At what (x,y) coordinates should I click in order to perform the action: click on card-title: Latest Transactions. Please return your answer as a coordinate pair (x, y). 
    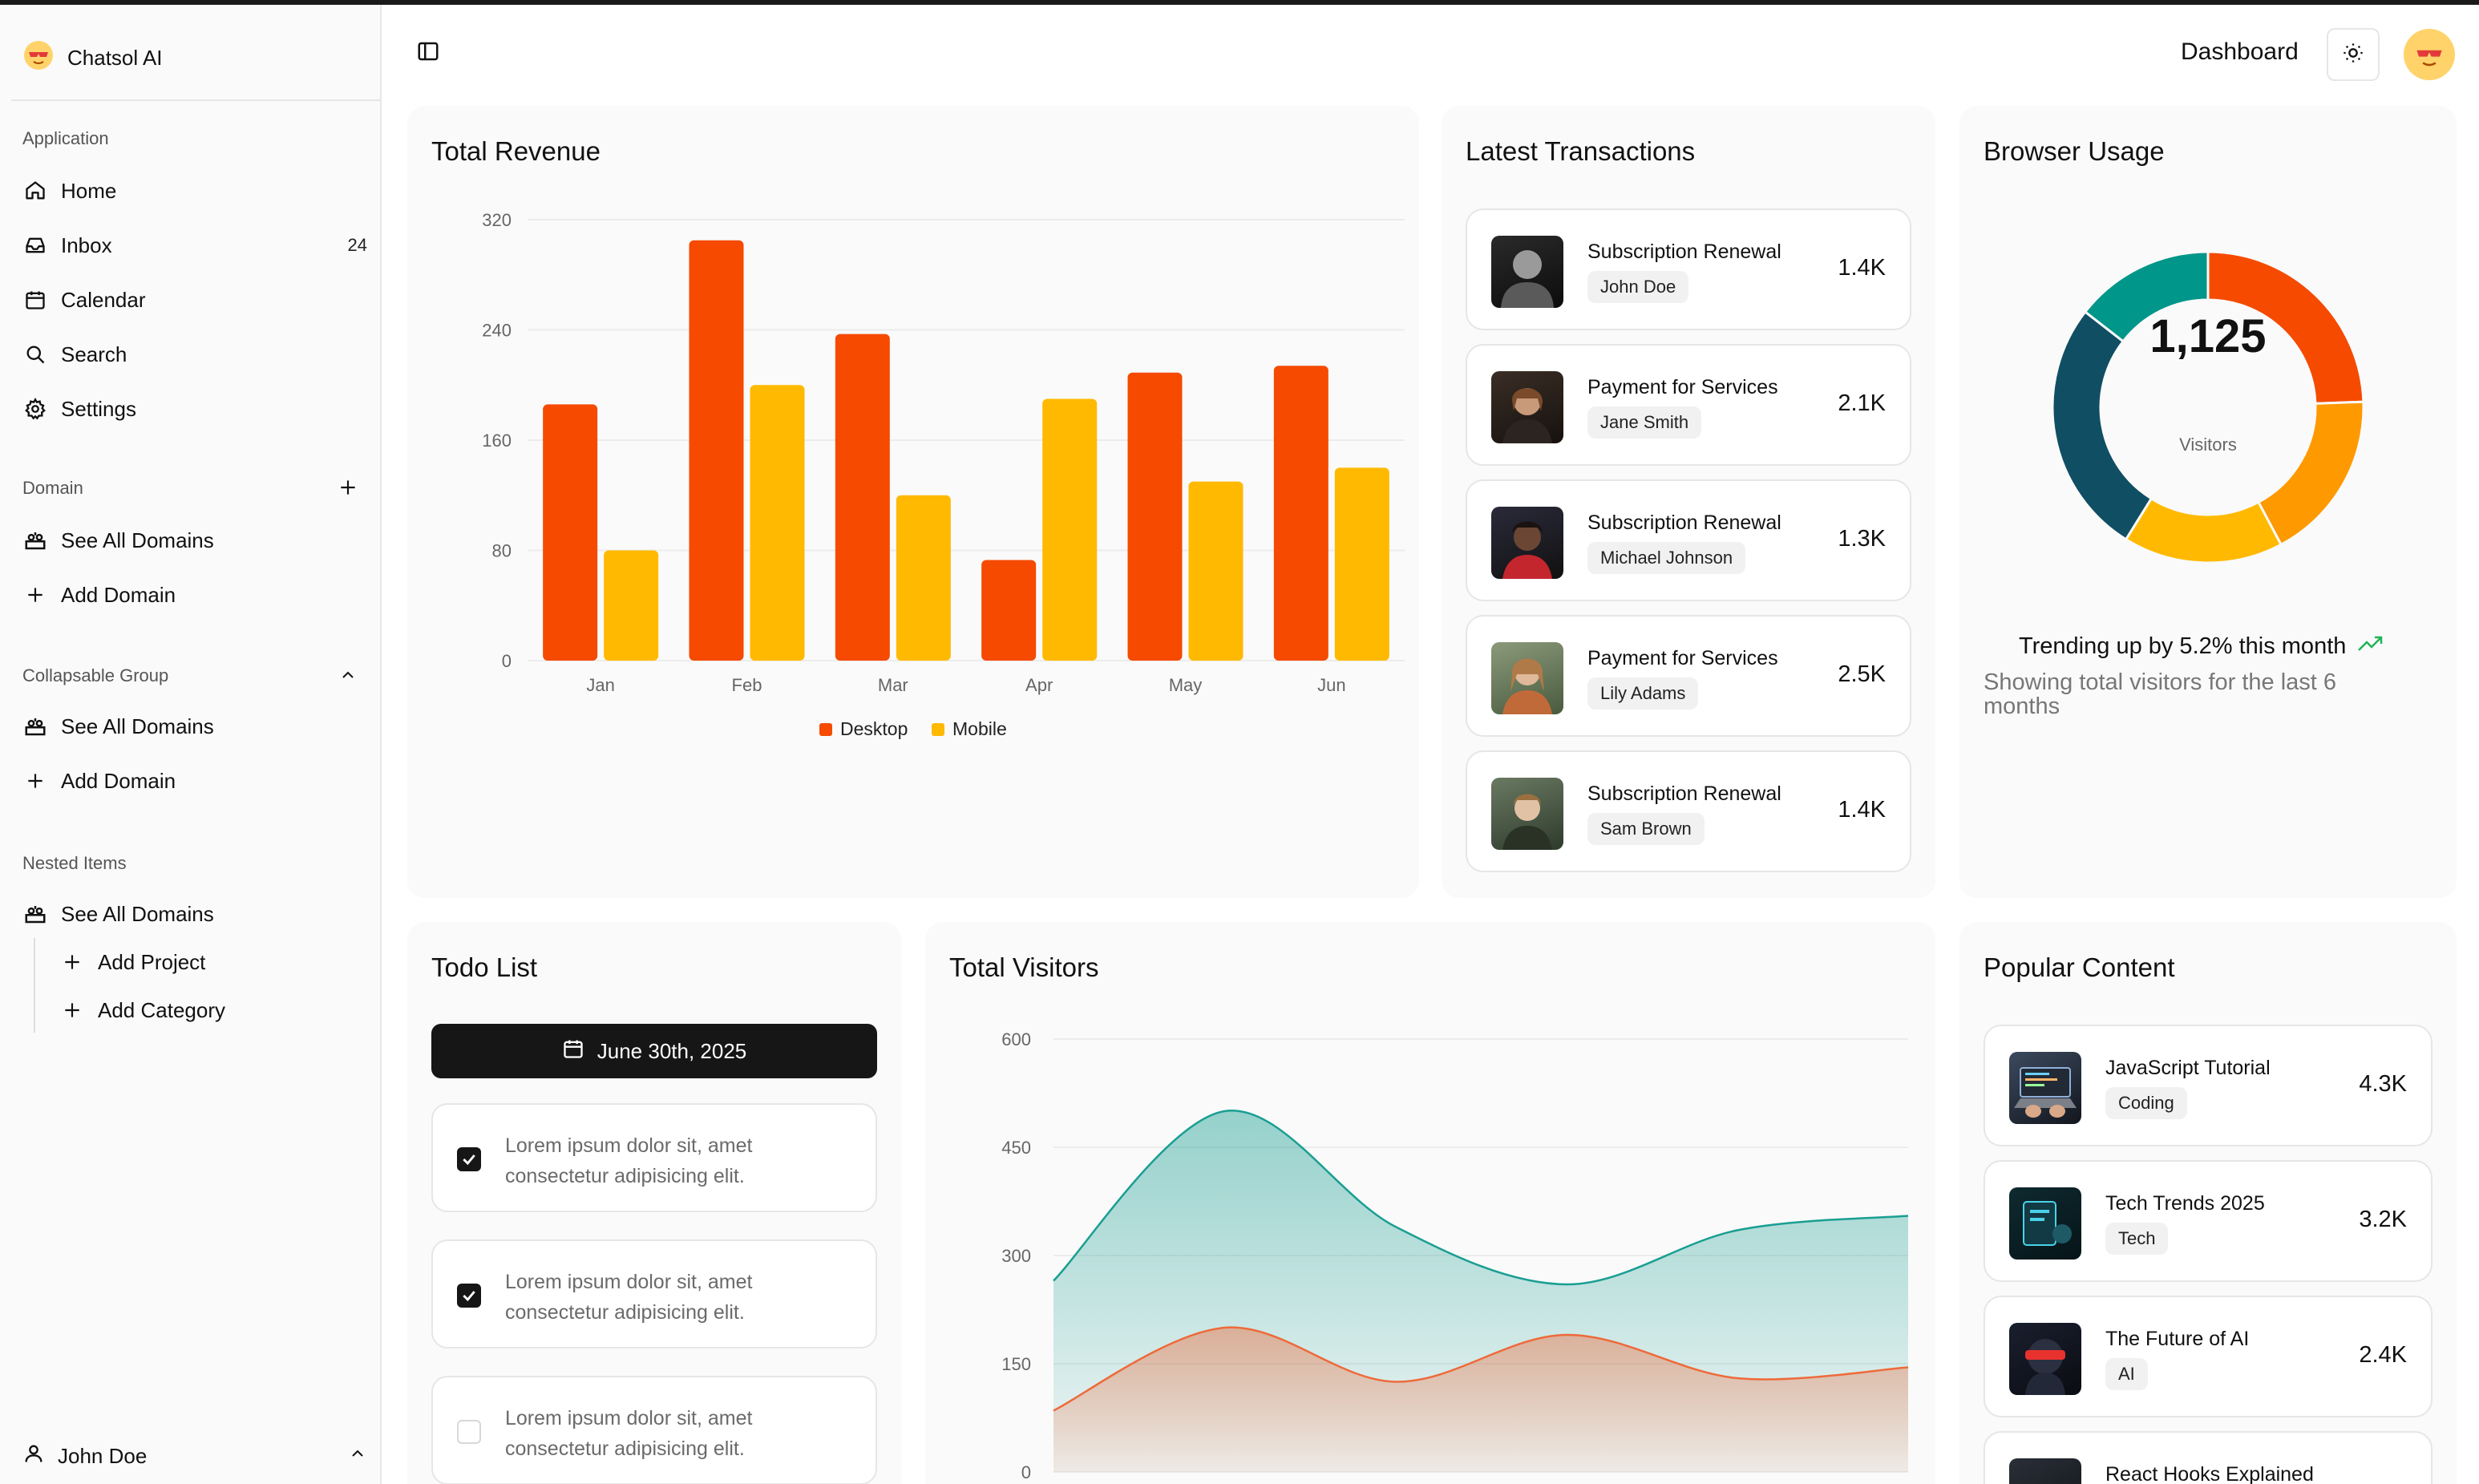
    Looking at the image, I should click on (1581, 151).